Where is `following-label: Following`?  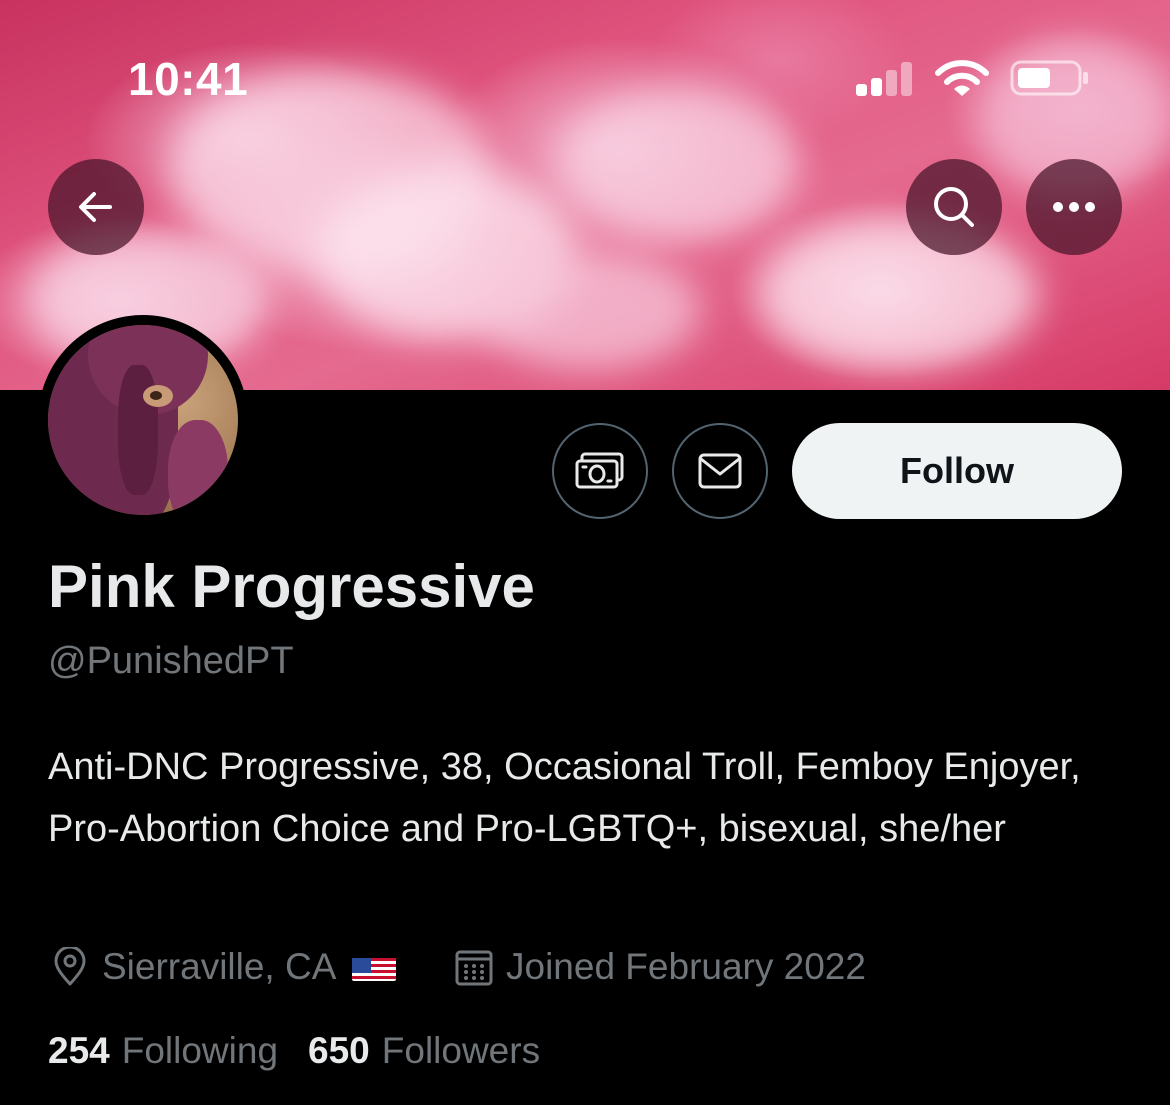 following-label: Following is located at coordinates (200, 1050).